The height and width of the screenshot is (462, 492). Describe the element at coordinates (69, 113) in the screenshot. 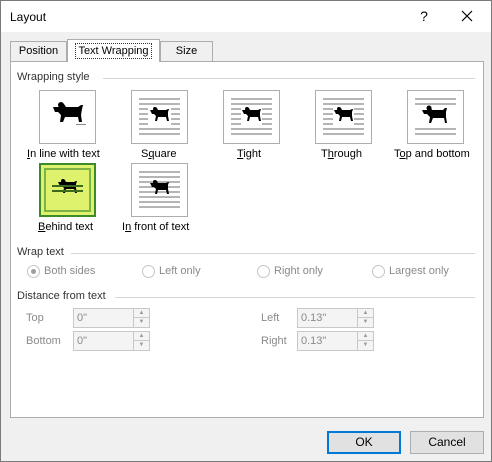

I see `in-line-dog-icon` at that location.